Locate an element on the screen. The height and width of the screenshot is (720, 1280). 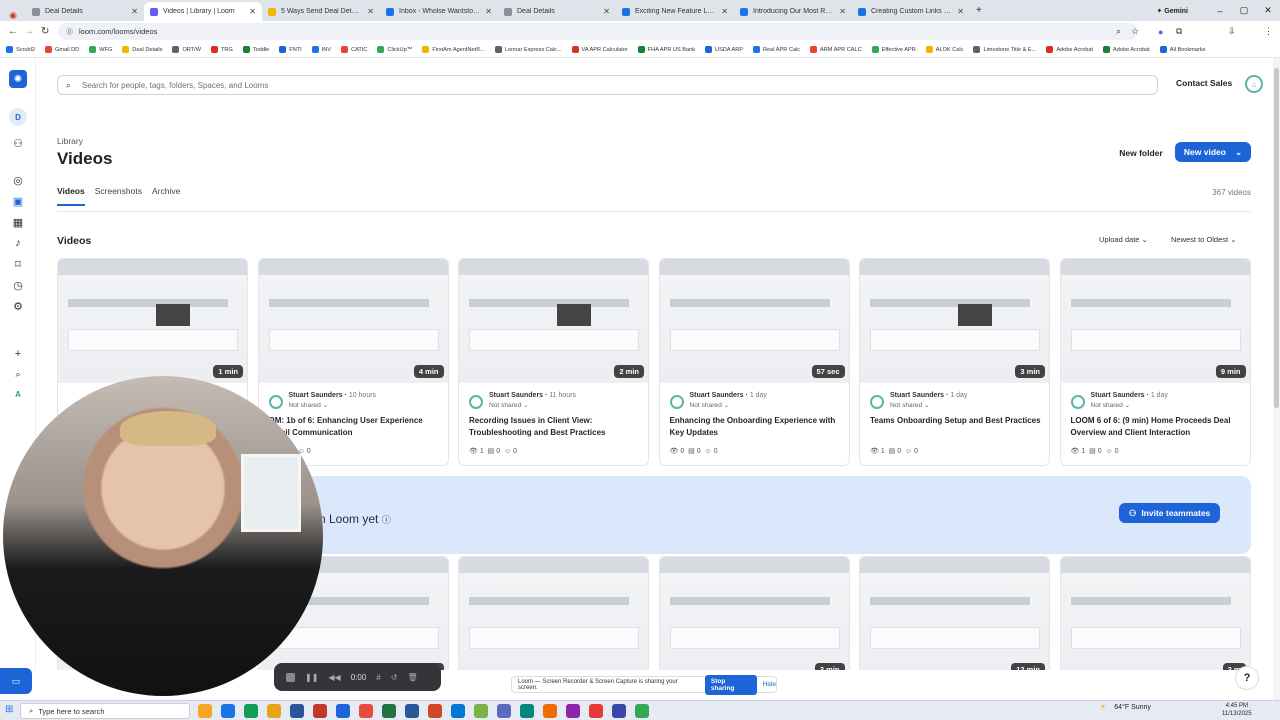
puzzle-icon: ⧉ is located at coordinates (1179, 31).